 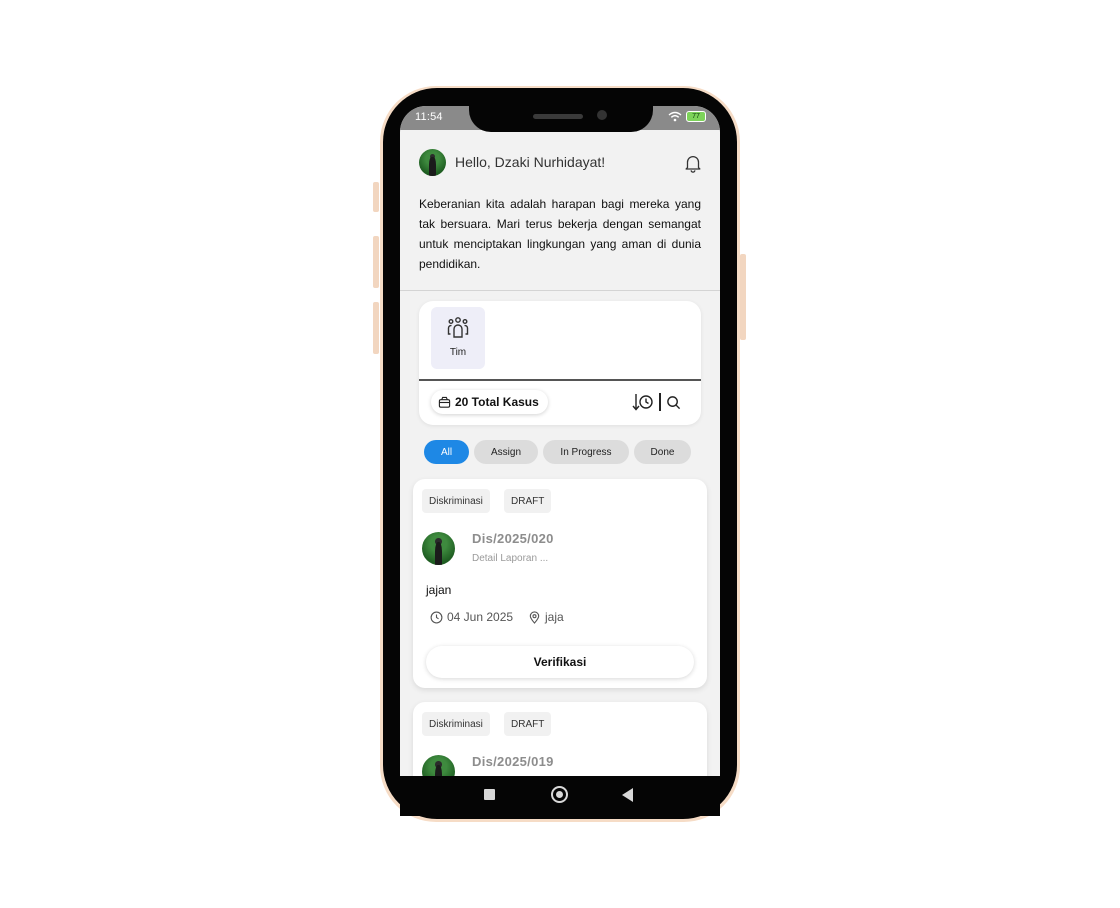 I want to click on filter-label: Done, so click(x=662, y=452).